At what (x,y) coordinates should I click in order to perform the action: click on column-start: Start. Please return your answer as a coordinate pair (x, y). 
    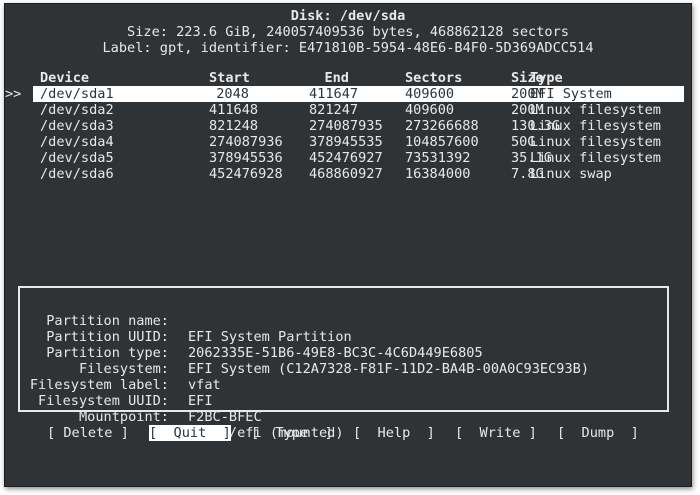
    Looking at the image, I should click on (229, 78).